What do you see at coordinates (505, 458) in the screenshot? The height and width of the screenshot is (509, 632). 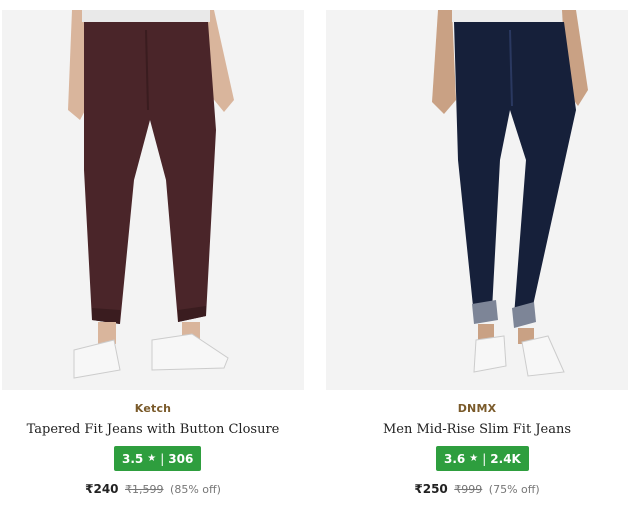 I see `rating-count: 2.4K` at bounding box center [505, 458].